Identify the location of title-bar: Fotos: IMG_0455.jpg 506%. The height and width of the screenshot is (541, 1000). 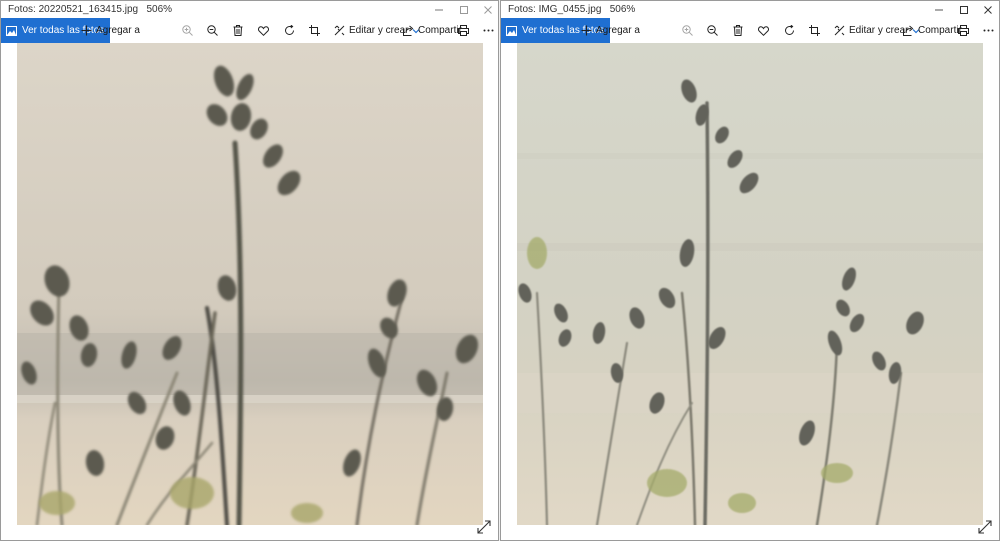
(750, 9).